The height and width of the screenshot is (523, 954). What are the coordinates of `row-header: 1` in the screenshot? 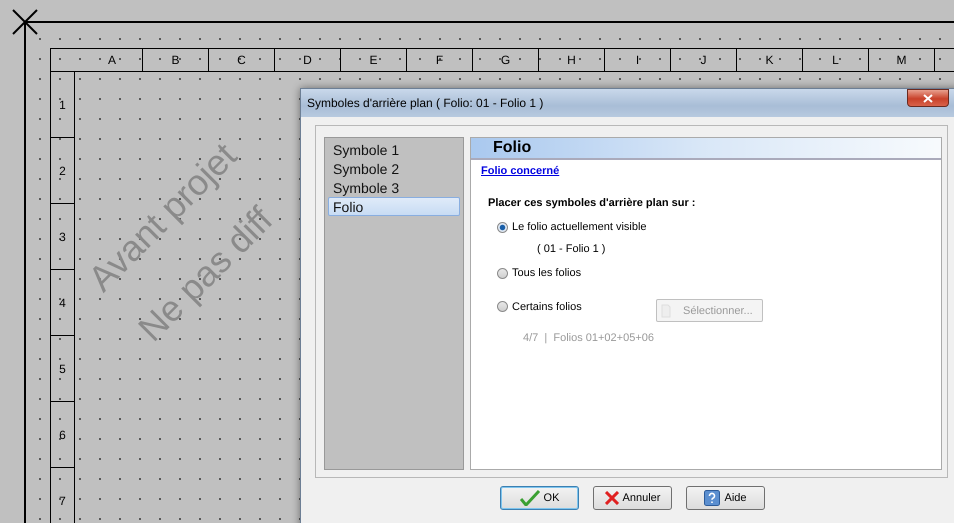 It's located at (62, 105).